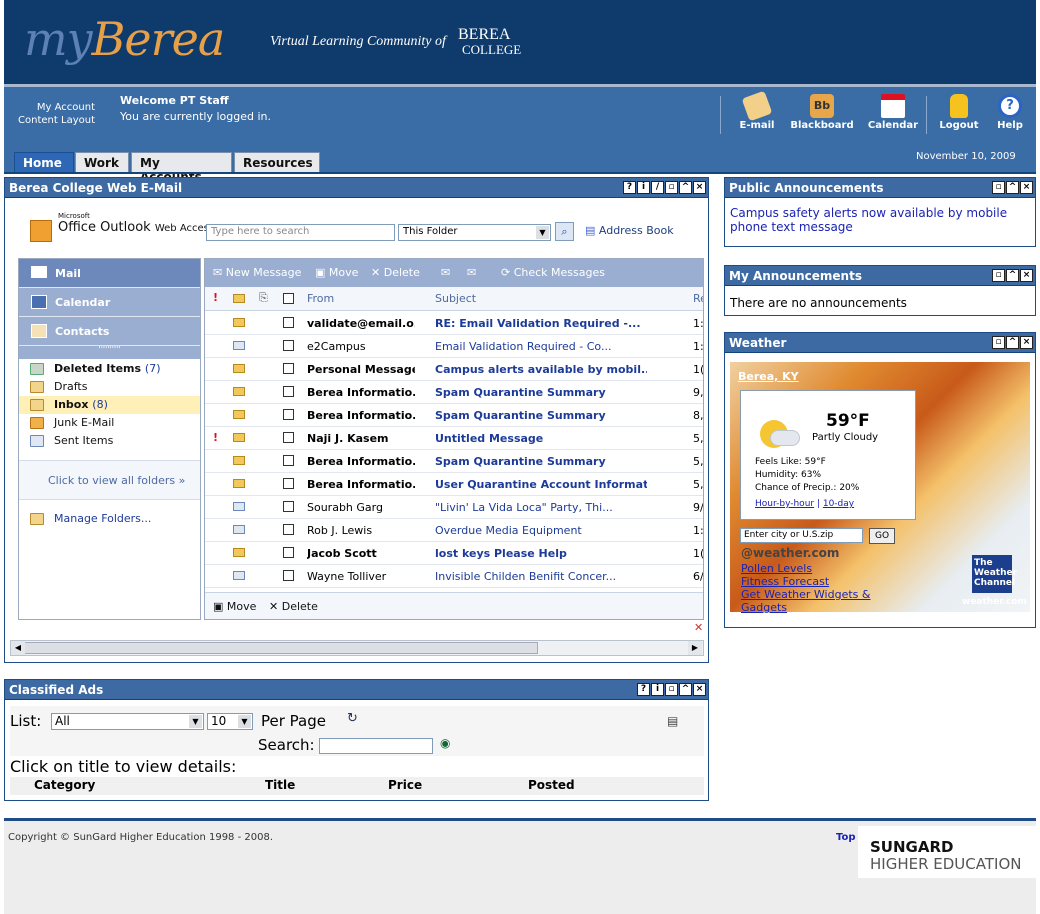 The image size is (1040, 914). What do you see at coordinates (1010, 112) in the screenshot?
I see `nav-help: ? Help` at bounding box center [1010, 112].